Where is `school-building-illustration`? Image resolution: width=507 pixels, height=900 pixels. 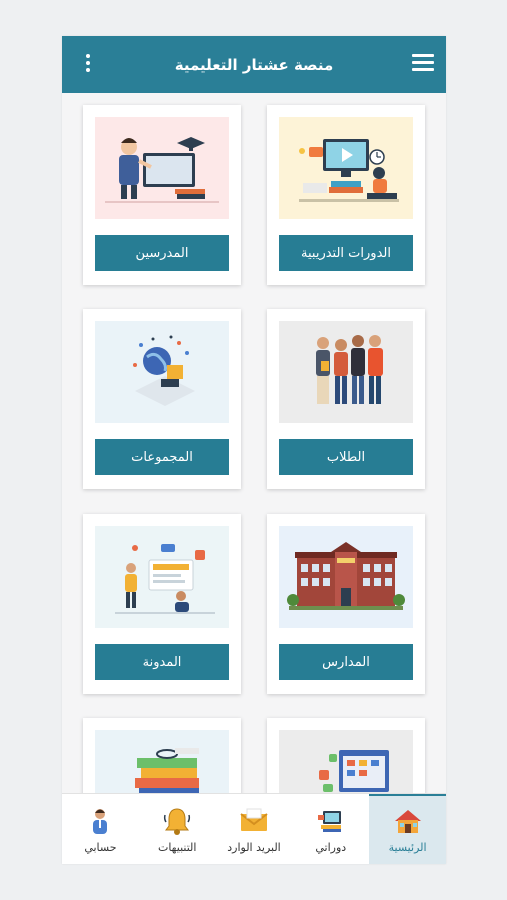 school-building-illustration is located at coordinates (346, 577).